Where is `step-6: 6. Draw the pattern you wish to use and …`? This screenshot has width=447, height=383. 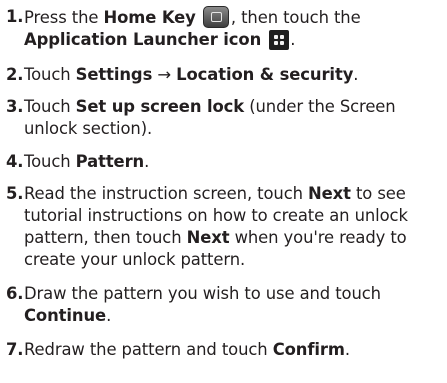
step-6: 6. Draw the pattern you wish to use and … is located at coordinates (224, 305).